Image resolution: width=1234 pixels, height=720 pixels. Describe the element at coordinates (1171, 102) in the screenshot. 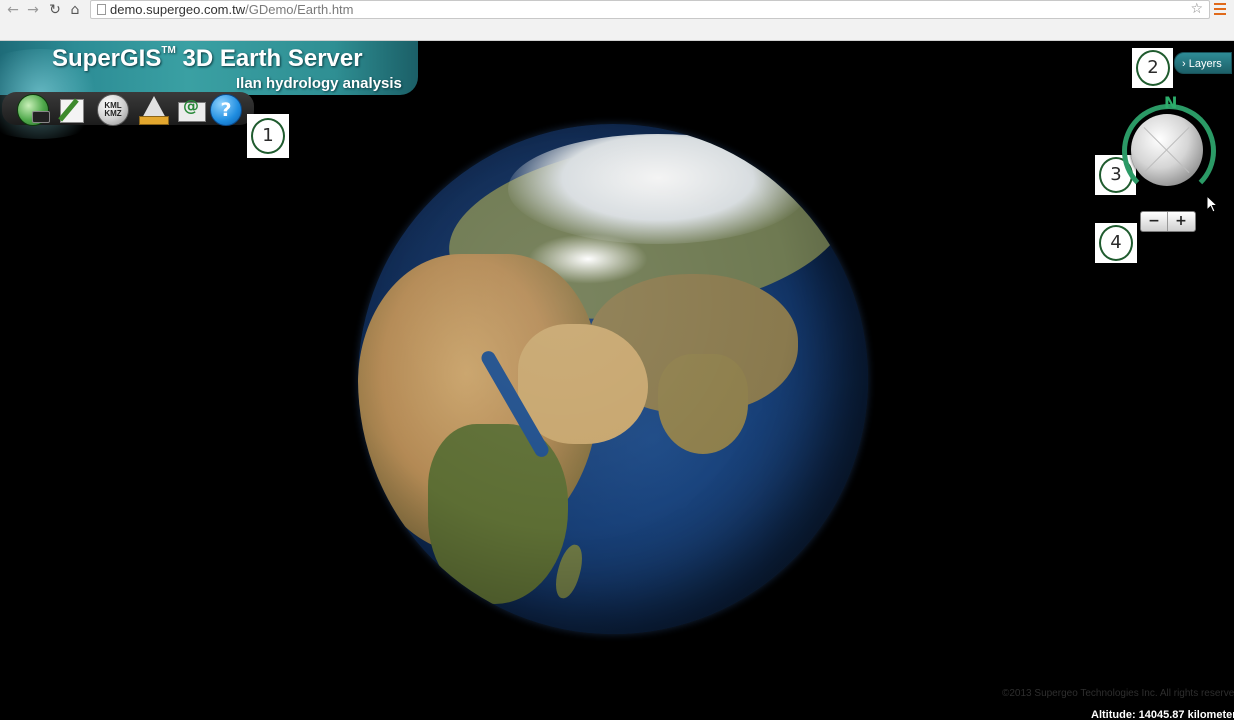

I see `compass-north-label: N` at that location.